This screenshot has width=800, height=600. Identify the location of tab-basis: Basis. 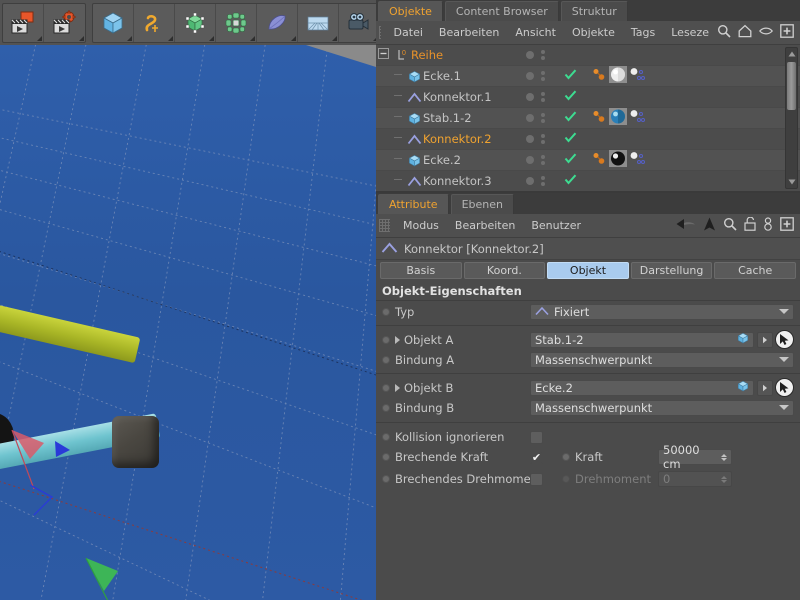
(421, 270).